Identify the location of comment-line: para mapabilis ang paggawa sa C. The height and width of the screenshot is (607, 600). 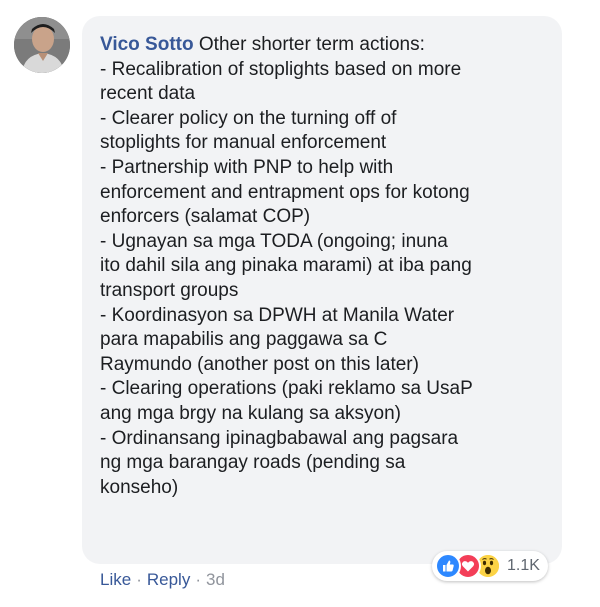
(244, 340).